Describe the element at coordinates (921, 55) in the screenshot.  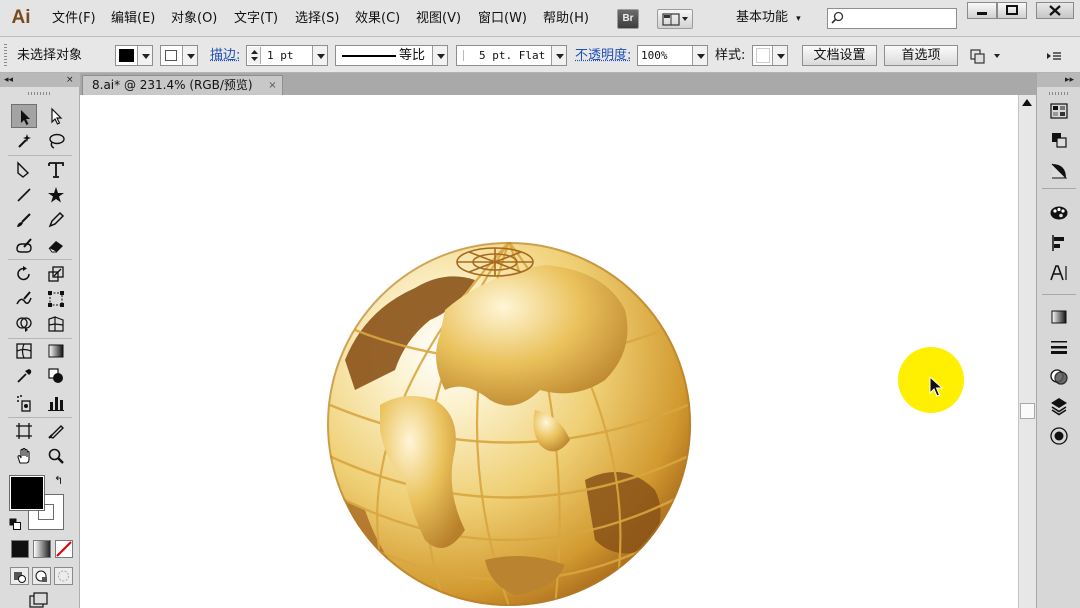
I see `preferences-button: 首选项` at that location.